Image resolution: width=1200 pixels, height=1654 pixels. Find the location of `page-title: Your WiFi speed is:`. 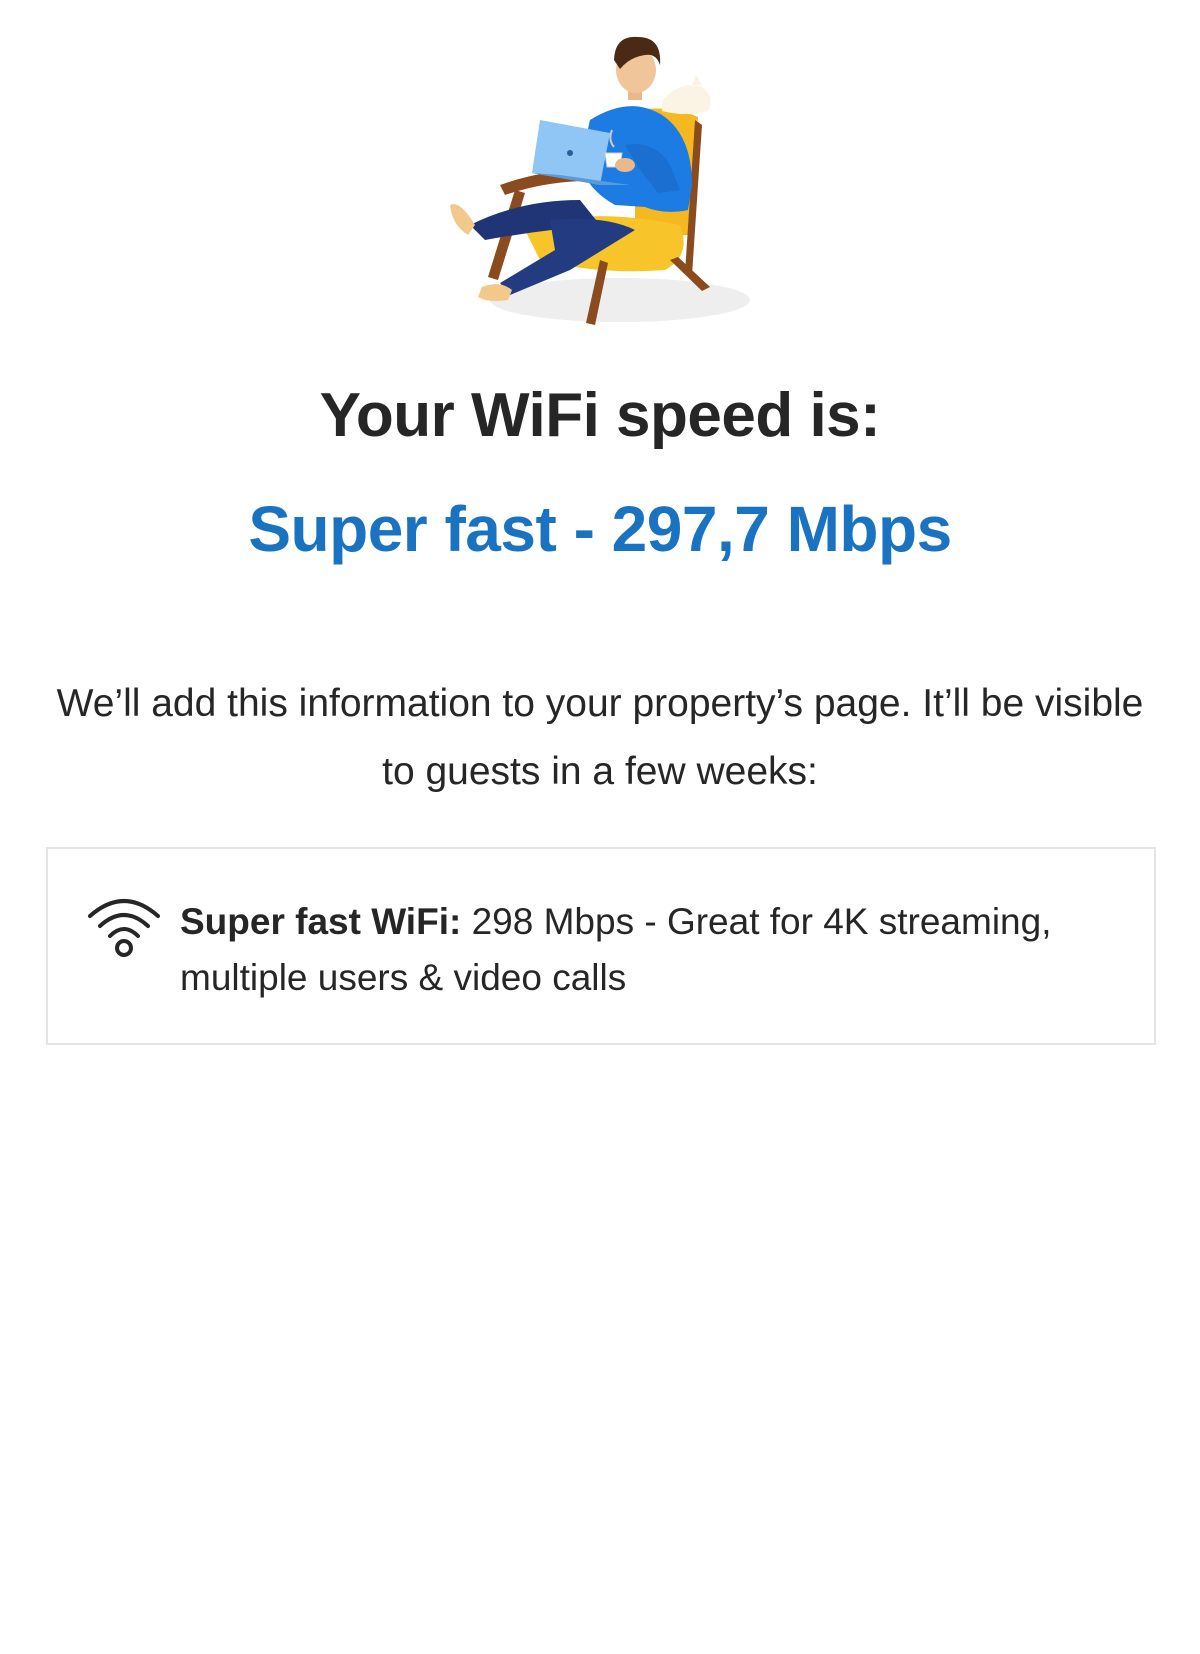

page-title: Your WiFi speed is: is located at coordinates (600, 415).